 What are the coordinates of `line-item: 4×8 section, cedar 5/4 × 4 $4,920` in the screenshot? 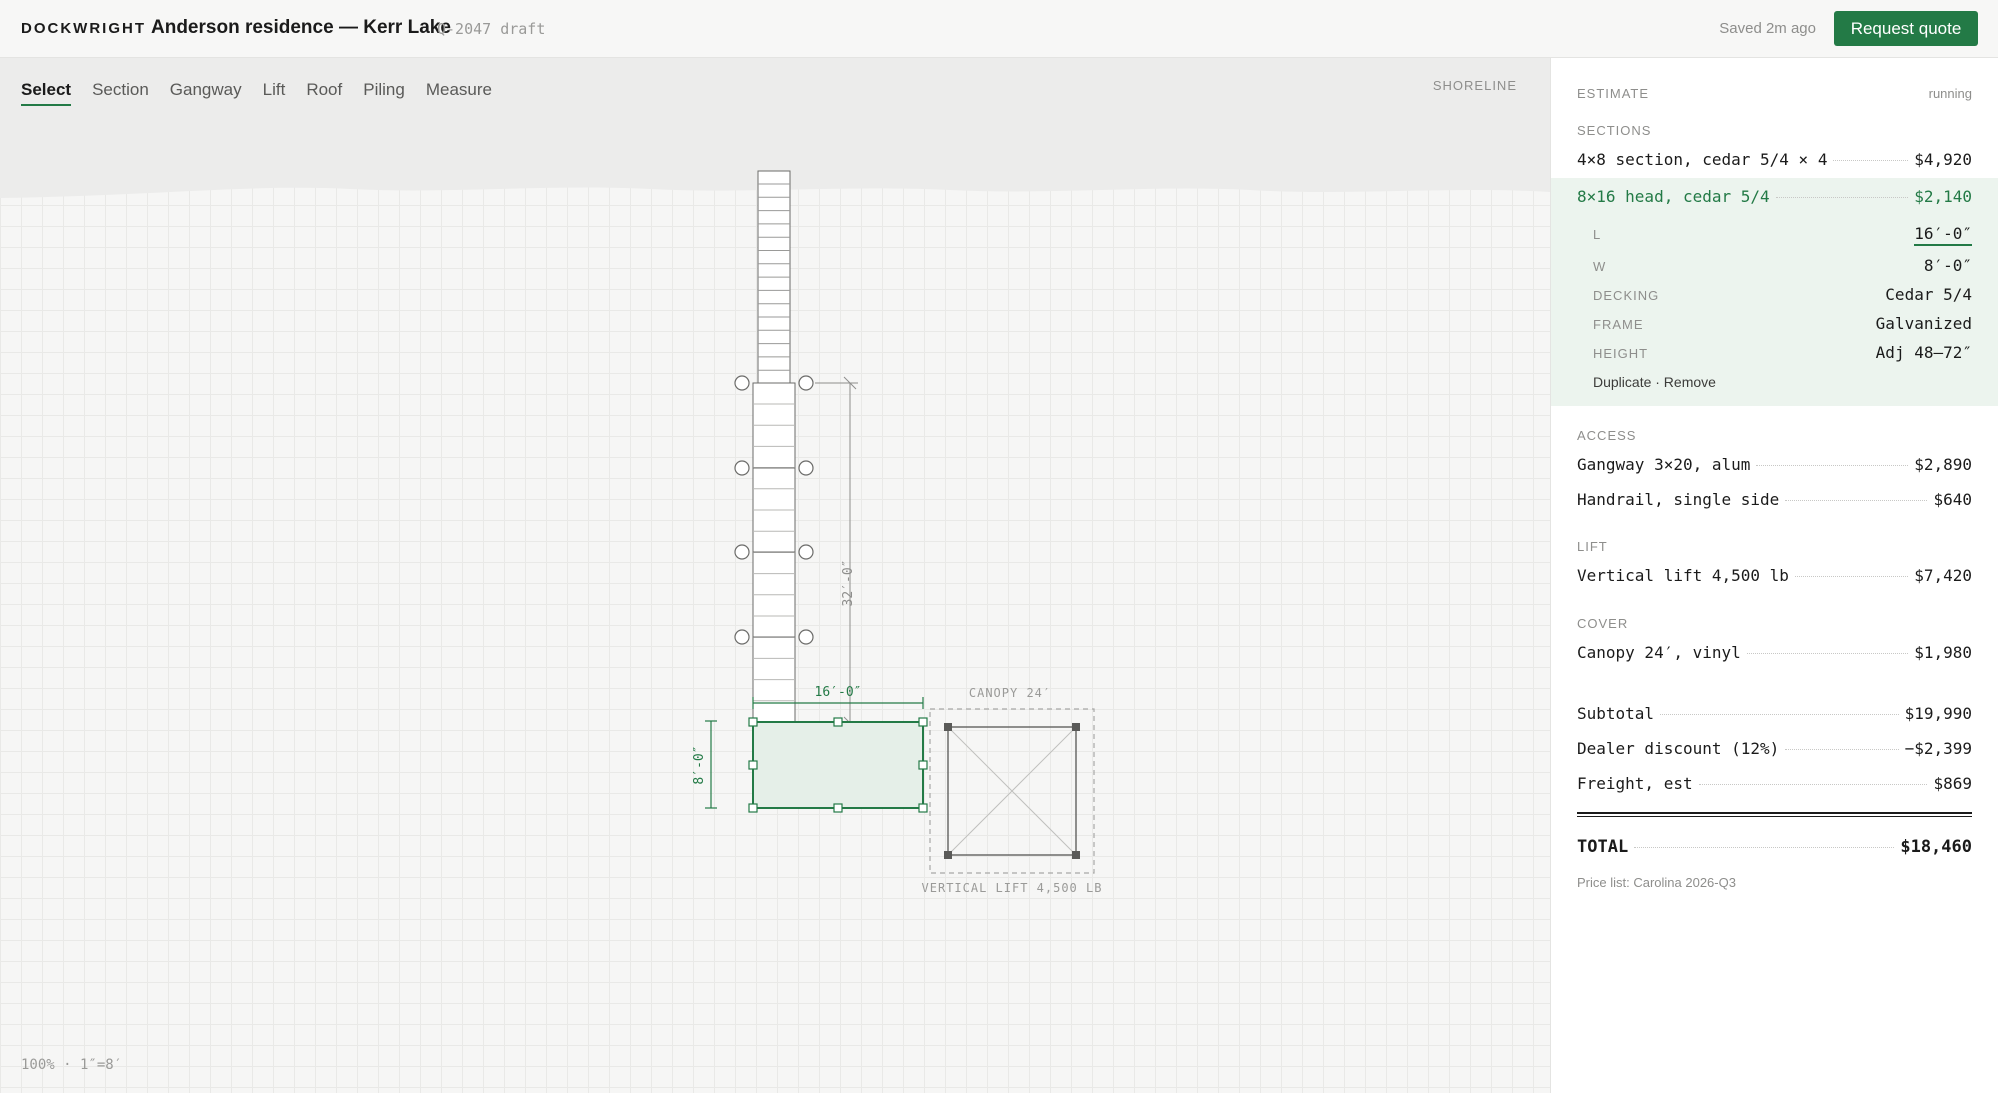 It's located at (1774, 159).